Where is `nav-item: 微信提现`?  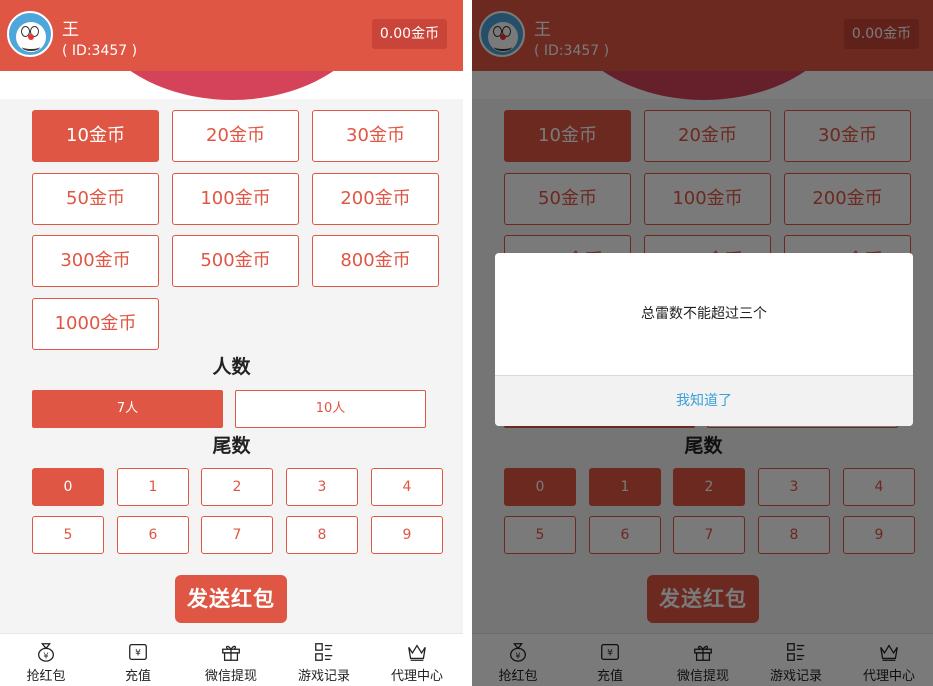
nav-item: 微信提现 is located at coordinates (231, 660).